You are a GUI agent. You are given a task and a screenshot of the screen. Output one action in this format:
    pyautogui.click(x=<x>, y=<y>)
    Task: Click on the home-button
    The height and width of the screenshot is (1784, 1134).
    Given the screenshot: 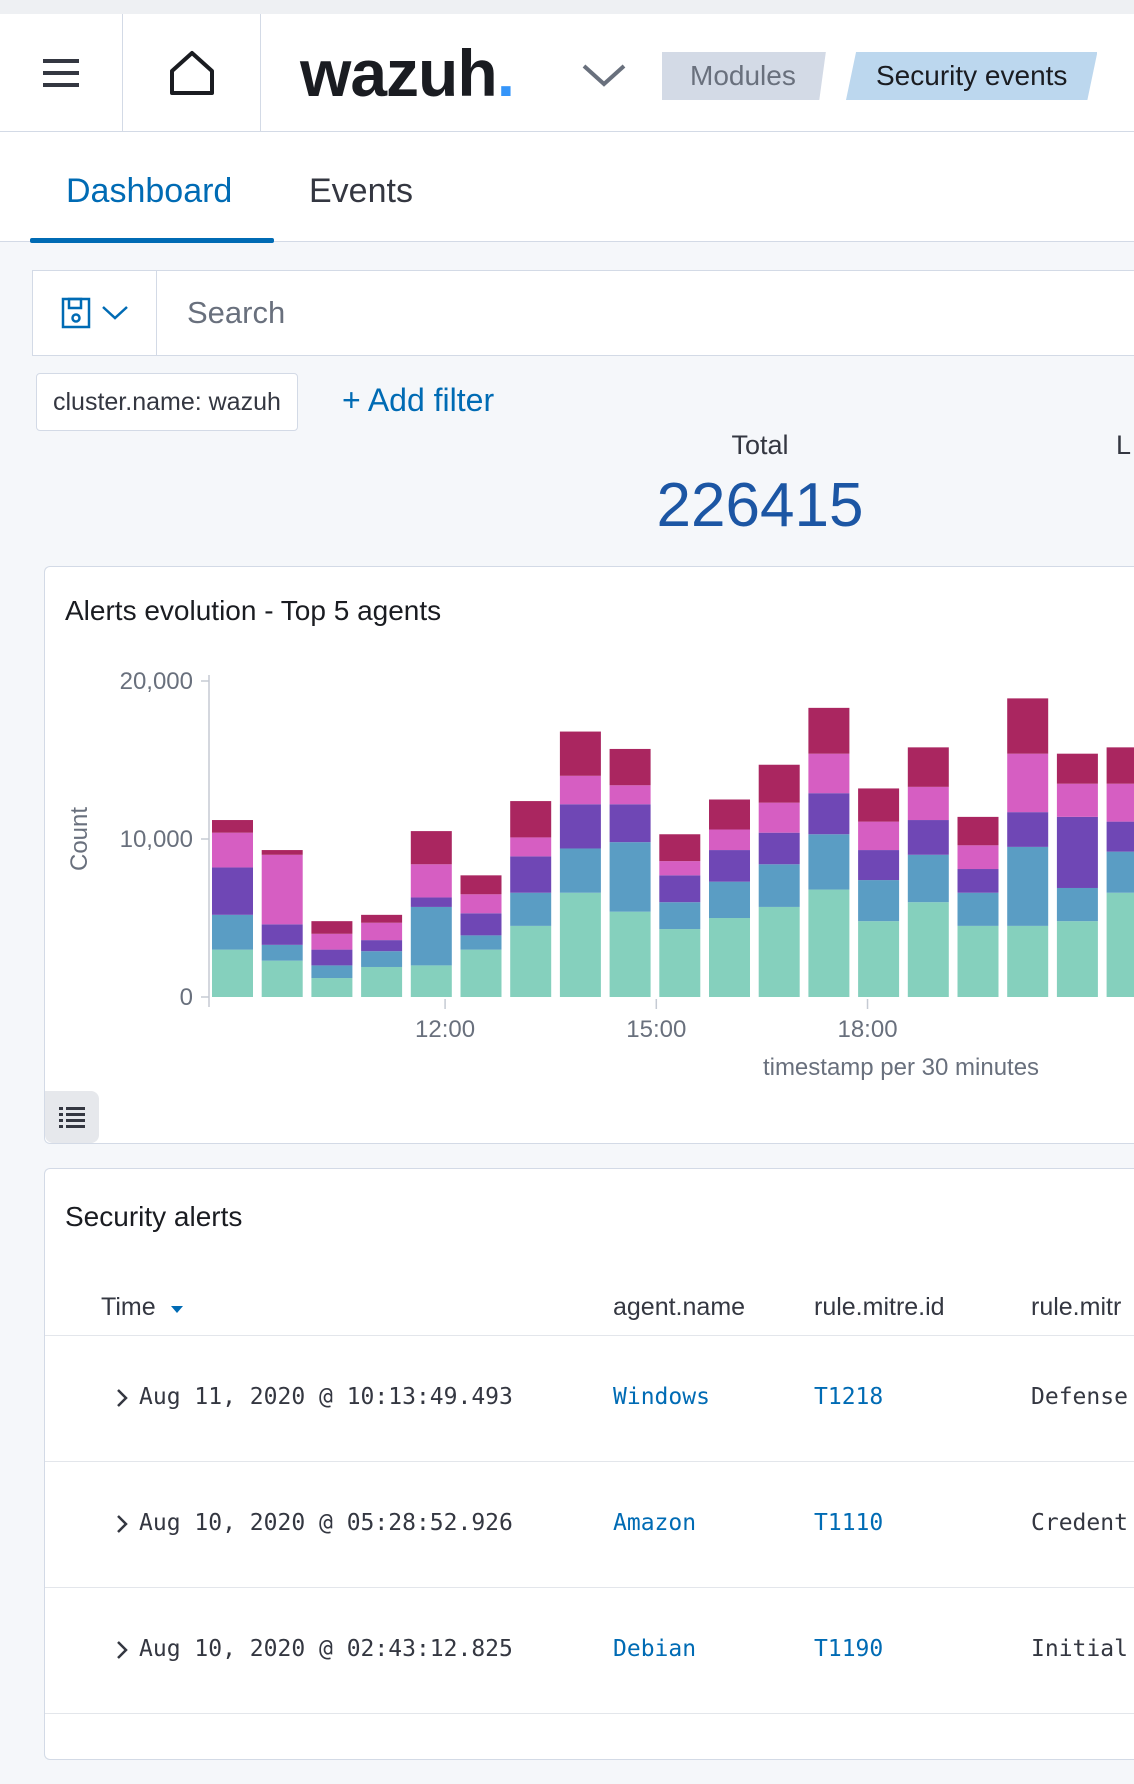 What is the action you would take?
    pyautogui.click(x=192, y=73)
    